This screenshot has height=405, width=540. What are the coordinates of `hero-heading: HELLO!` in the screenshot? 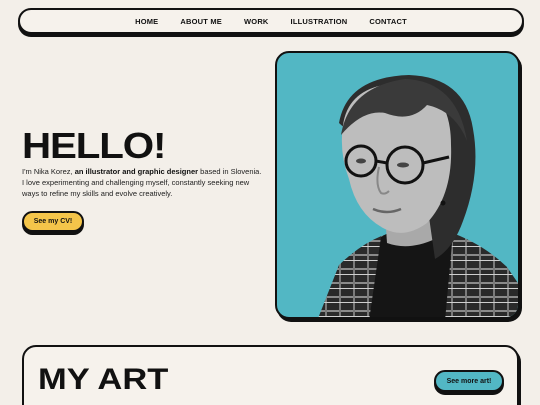 It's located at (94, 145).